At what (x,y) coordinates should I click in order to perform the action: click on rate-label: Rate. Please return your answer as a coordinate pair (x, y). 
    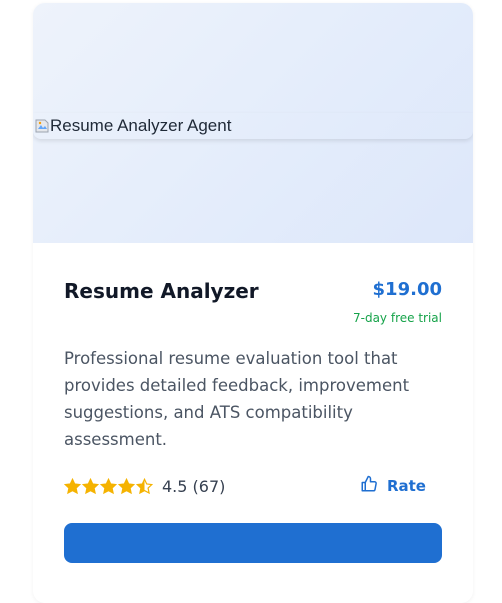
    Looking at the image, I should click on (406, 486).